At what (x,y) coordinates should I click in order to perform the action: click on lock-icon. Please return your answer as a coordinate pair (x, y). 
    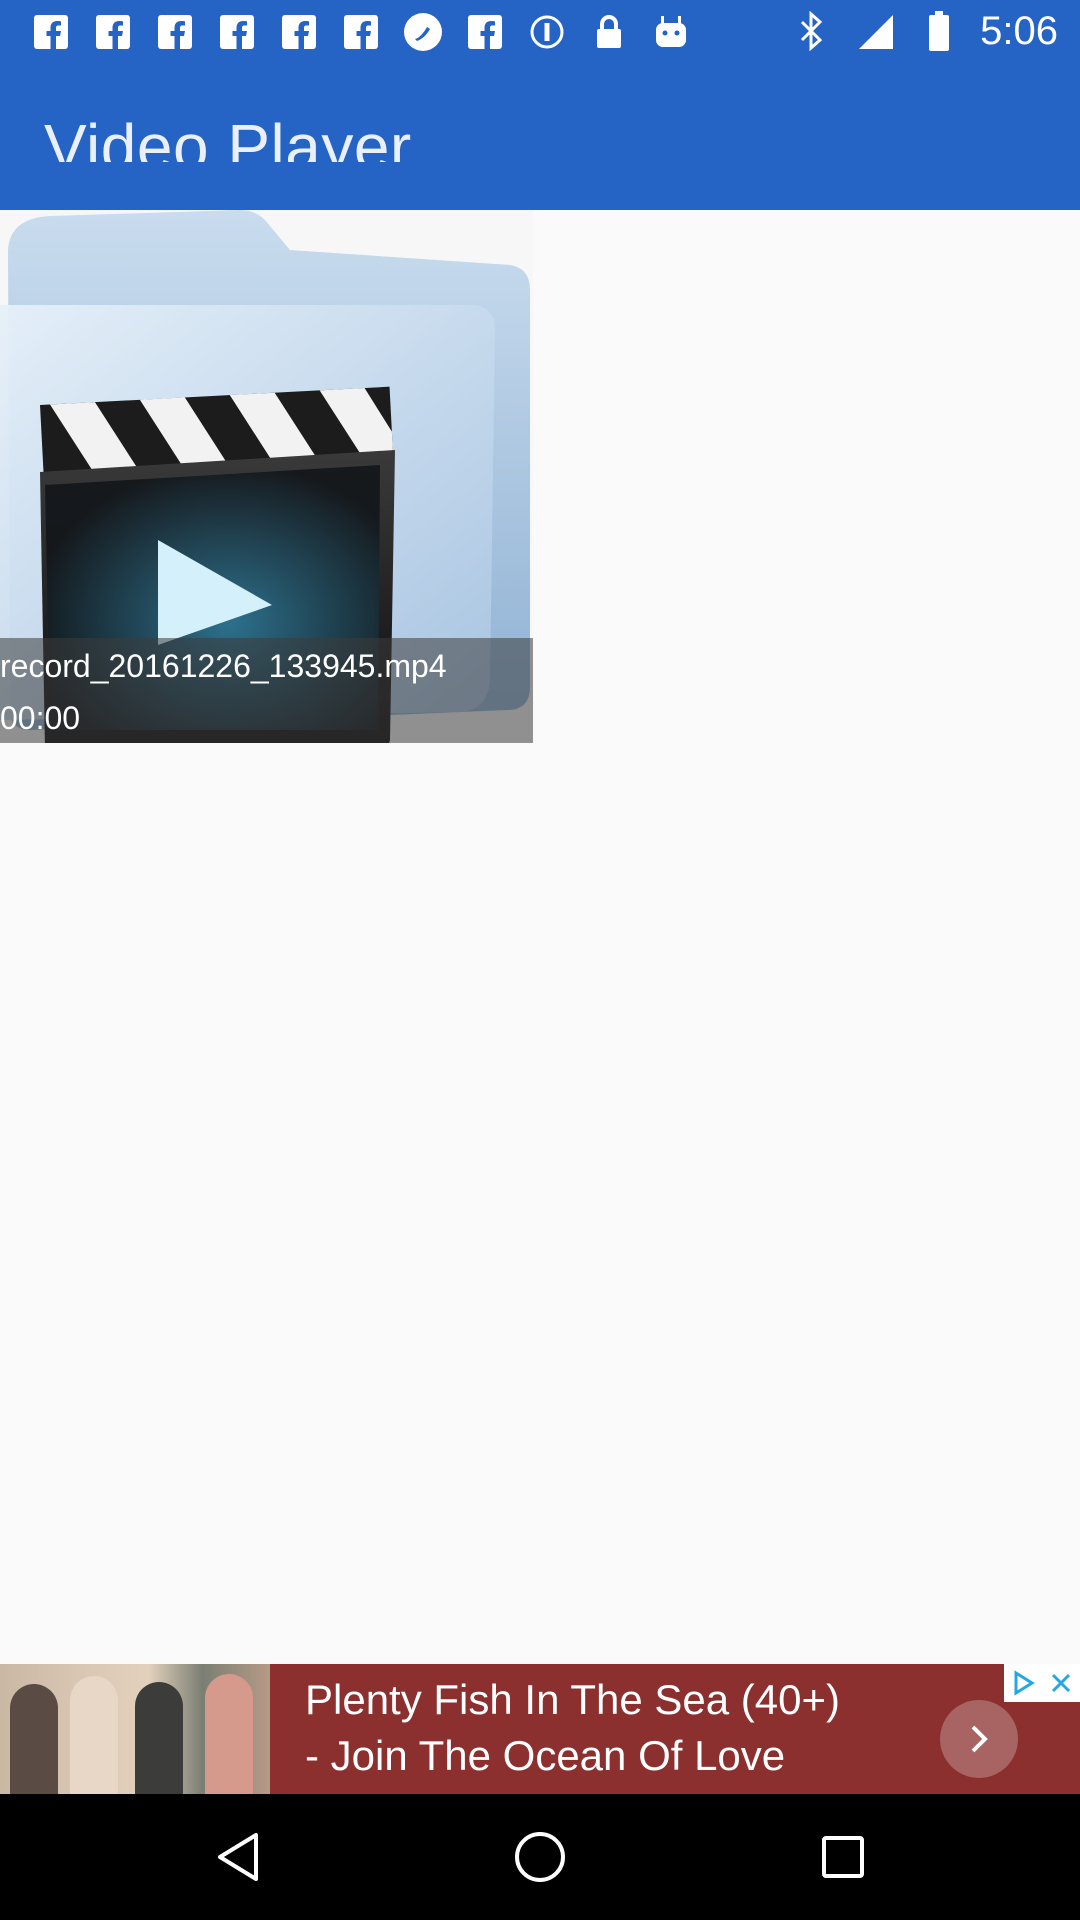
    Looking at the image, I should click on (609, 32).